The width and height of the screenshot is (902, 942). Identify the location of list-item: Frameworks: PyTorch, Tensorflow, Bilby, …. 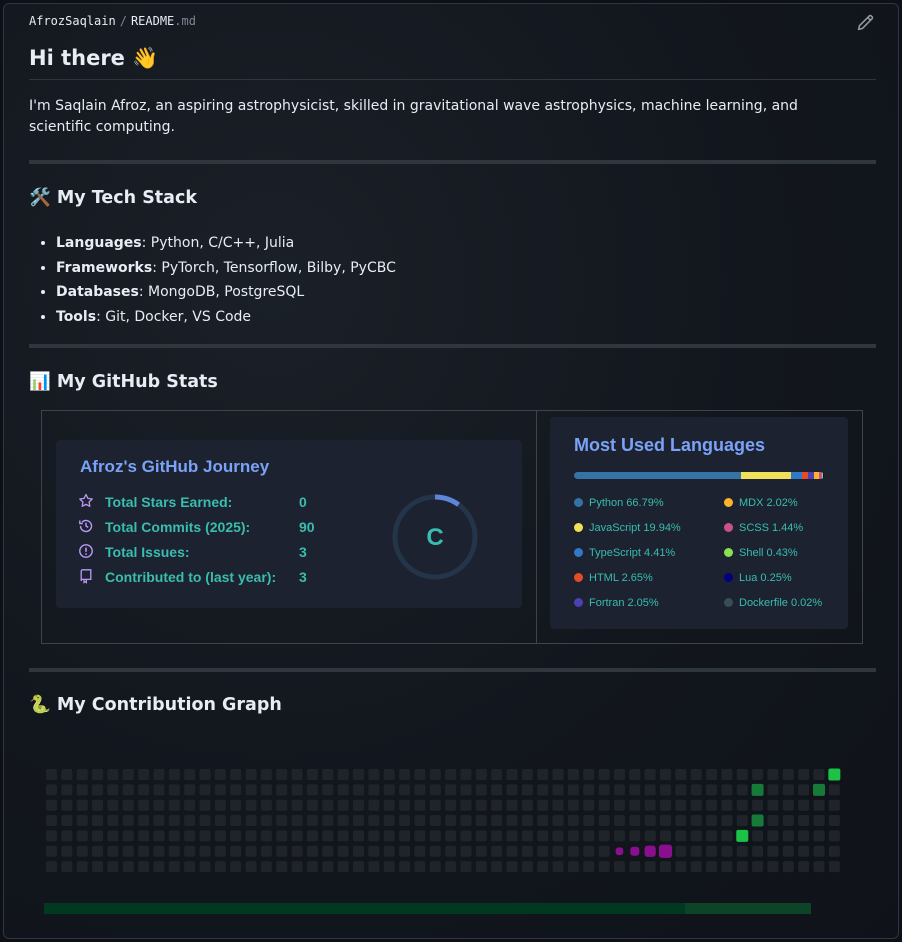
(226, 268).